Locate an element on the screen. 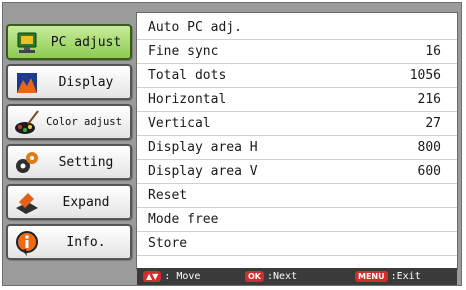 This screenshot has height=290, width=466. menu-row-reset: Reset is located at coordinates (297, 196).